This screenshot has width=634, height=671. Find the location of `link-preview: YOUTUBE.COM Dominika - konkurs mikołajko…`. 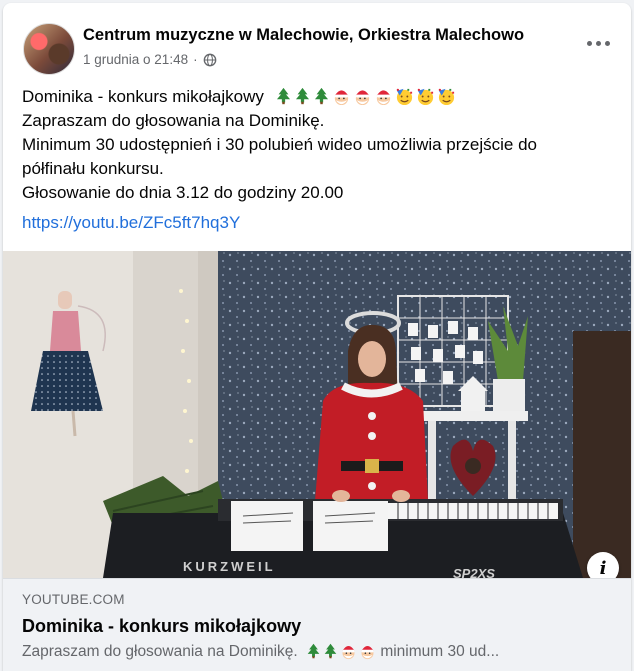

link-preview: YOUTUBE.COM Dominika - konkurs mikołajko… is located at coordinates (317, 624).